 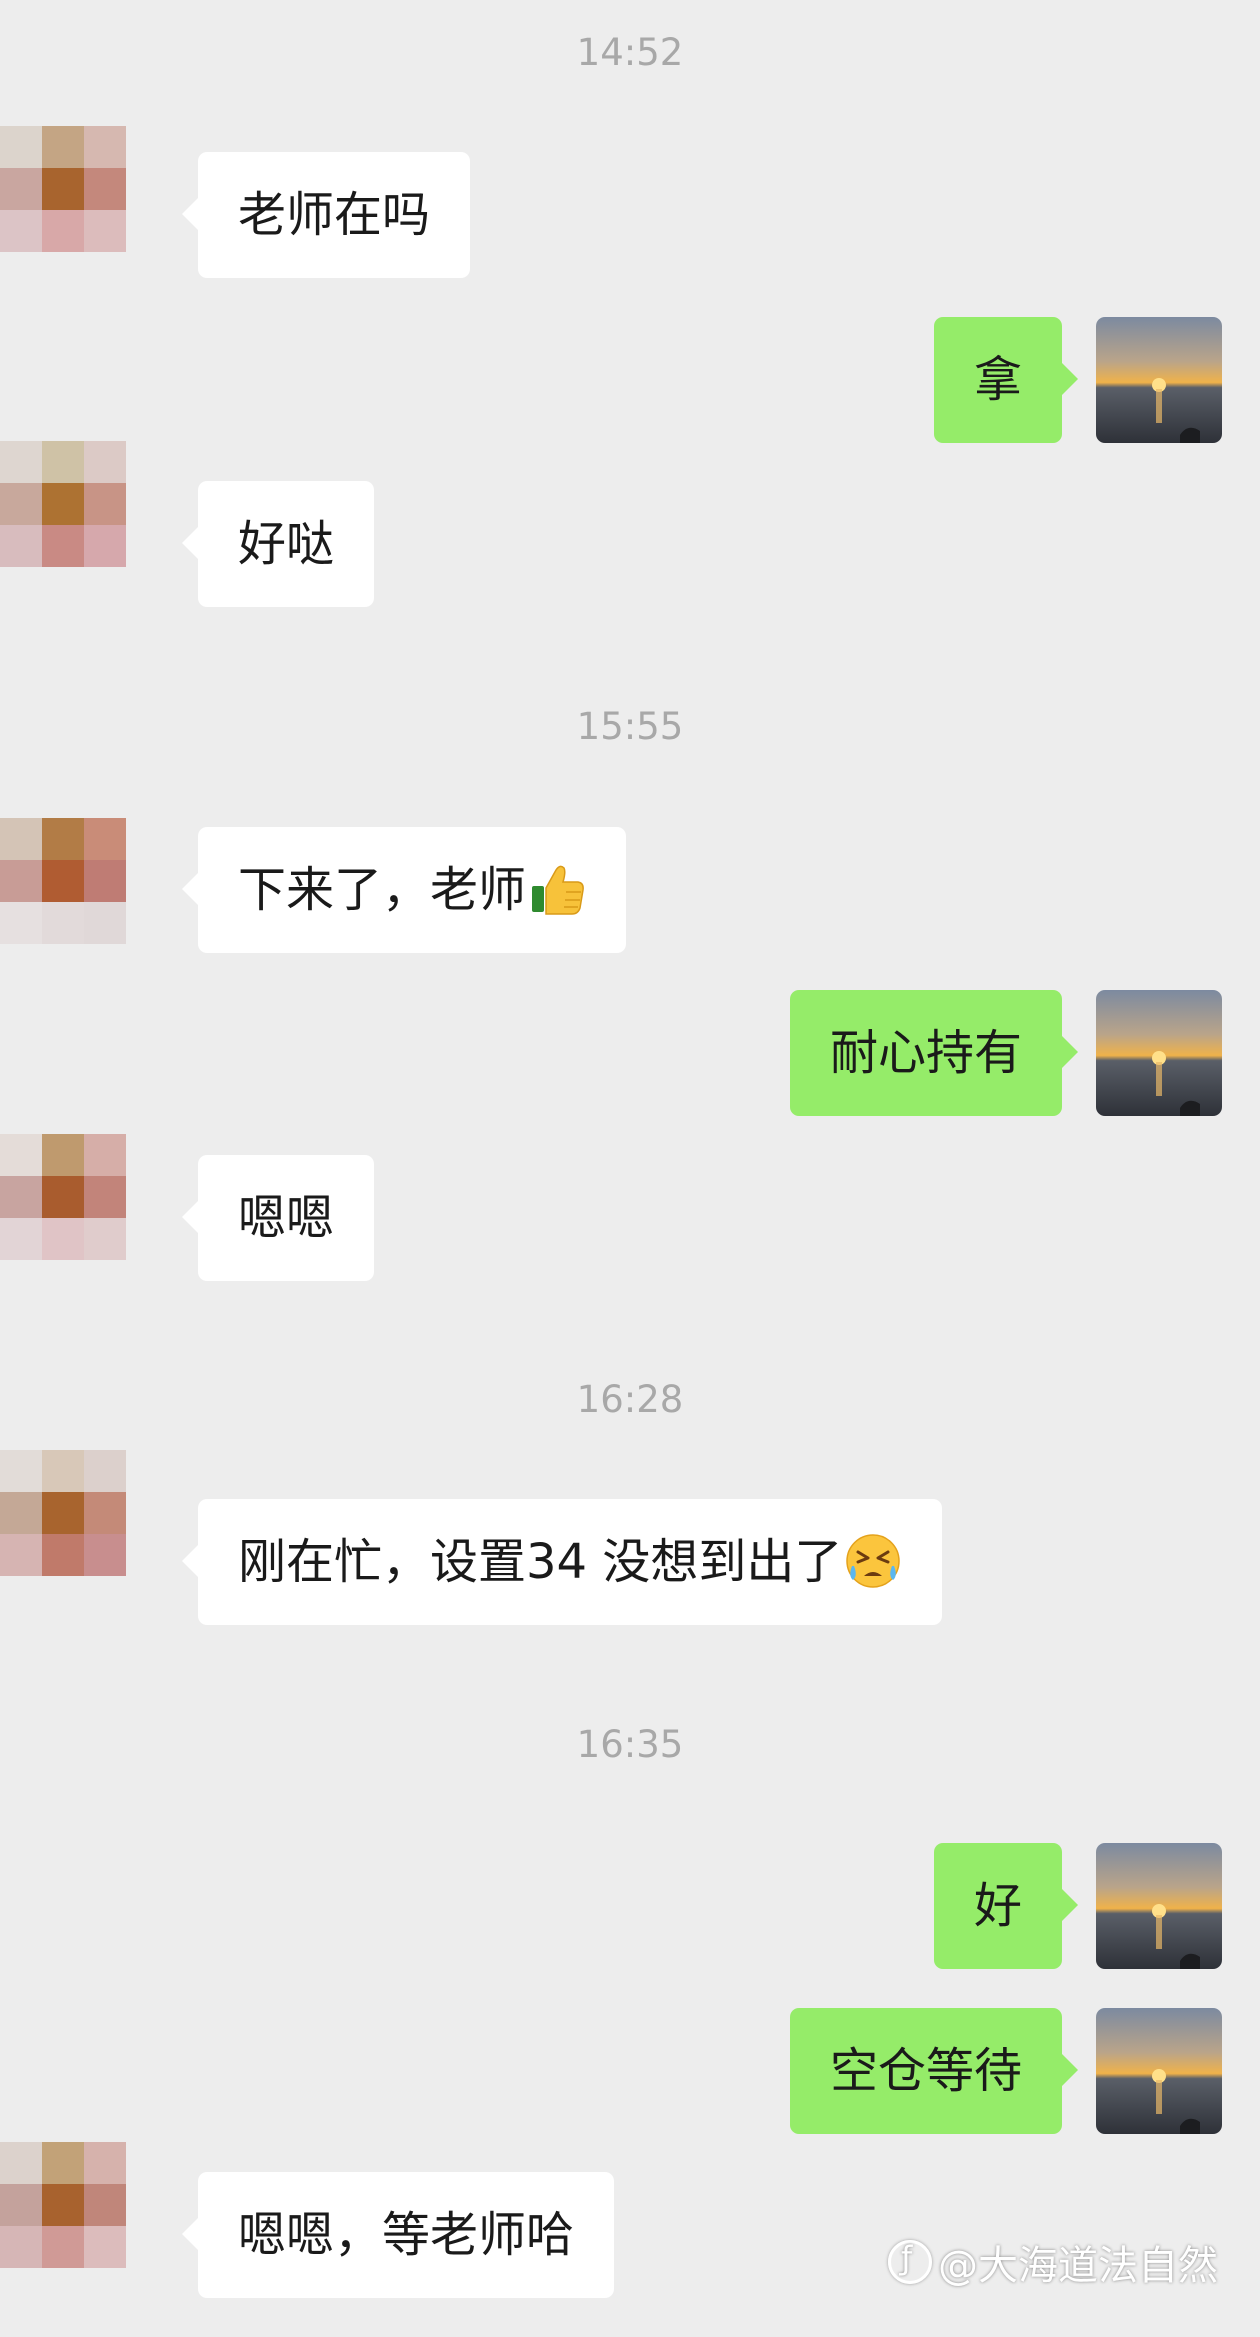 I want to click on message-text: 嗯嗯, so click(x=286, y=1218).